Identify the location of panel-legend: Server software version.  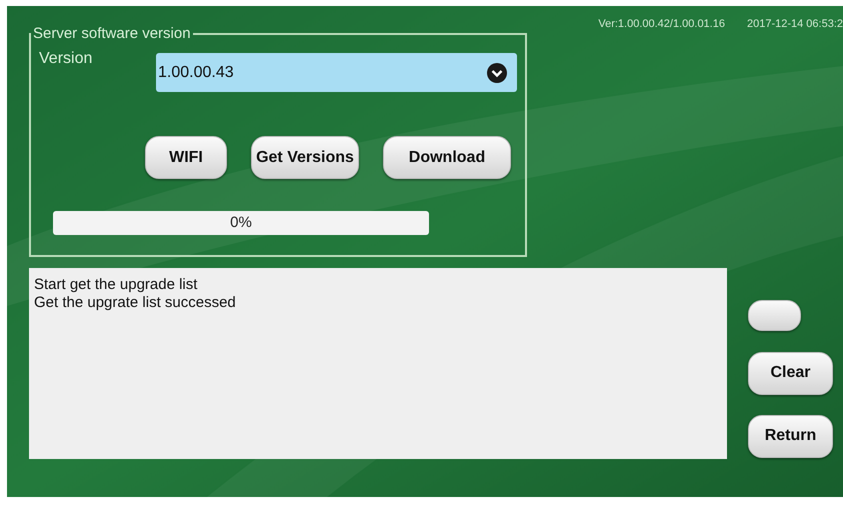
(112, 33).